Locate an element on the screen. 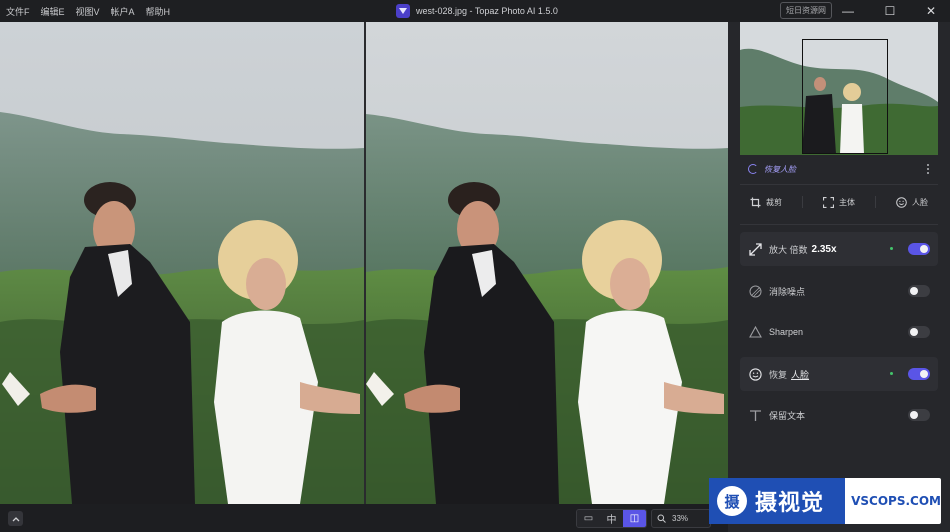 Image resolution: width=950 pixels, height=532 pixels. face-recovery-icon is located at coordinates (755, 374).